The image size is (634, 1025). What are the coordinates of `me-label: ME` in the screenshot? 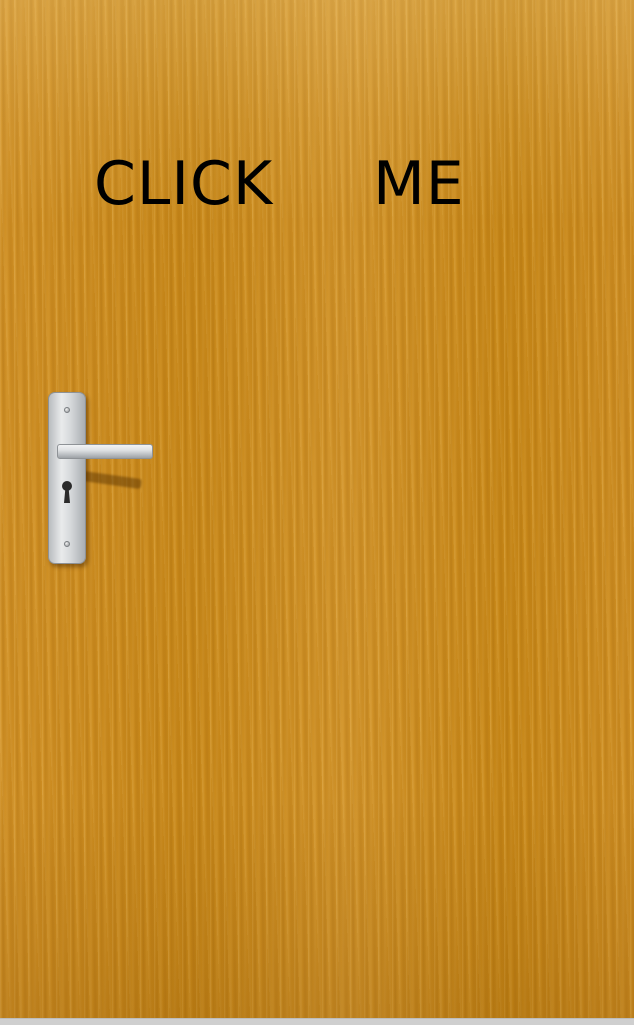 It's located at (419, 184).